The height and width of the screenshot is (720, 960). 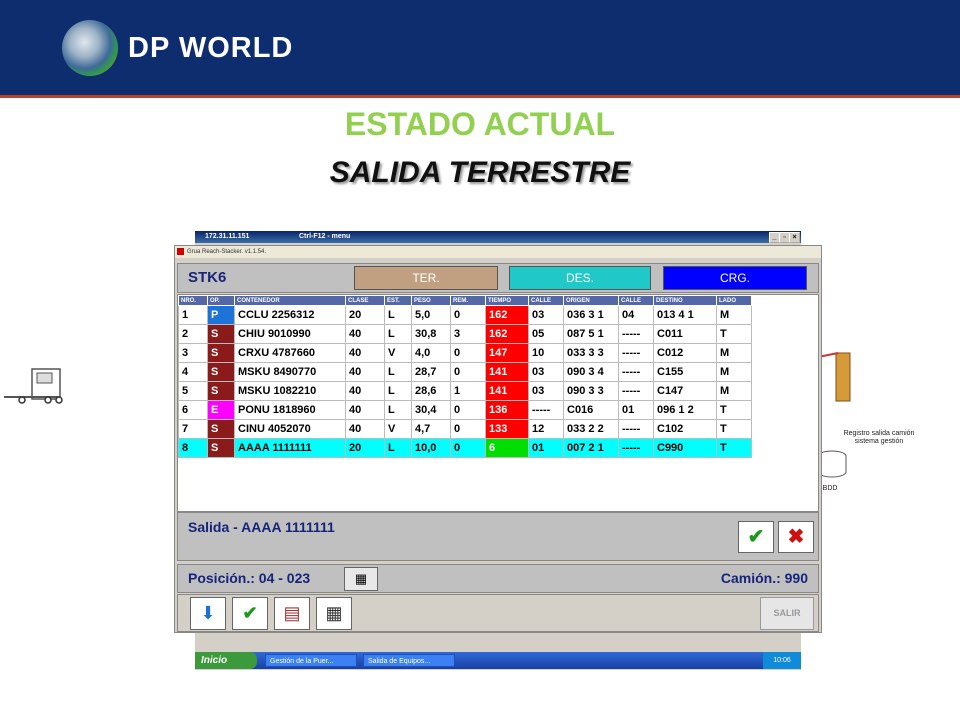 What do you see at coordinates (498, 252) in the screenshot?
I see `app-window-titlebar: Grua Reach-Stacker. v1.1.54.` at bounding box center [498, 252].